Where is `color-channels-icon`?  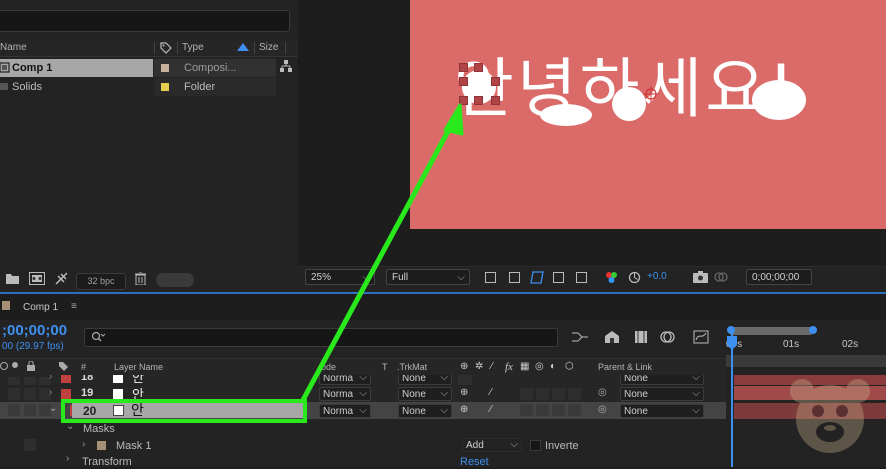
color-channels-icon is located at coordinates (611, 279).